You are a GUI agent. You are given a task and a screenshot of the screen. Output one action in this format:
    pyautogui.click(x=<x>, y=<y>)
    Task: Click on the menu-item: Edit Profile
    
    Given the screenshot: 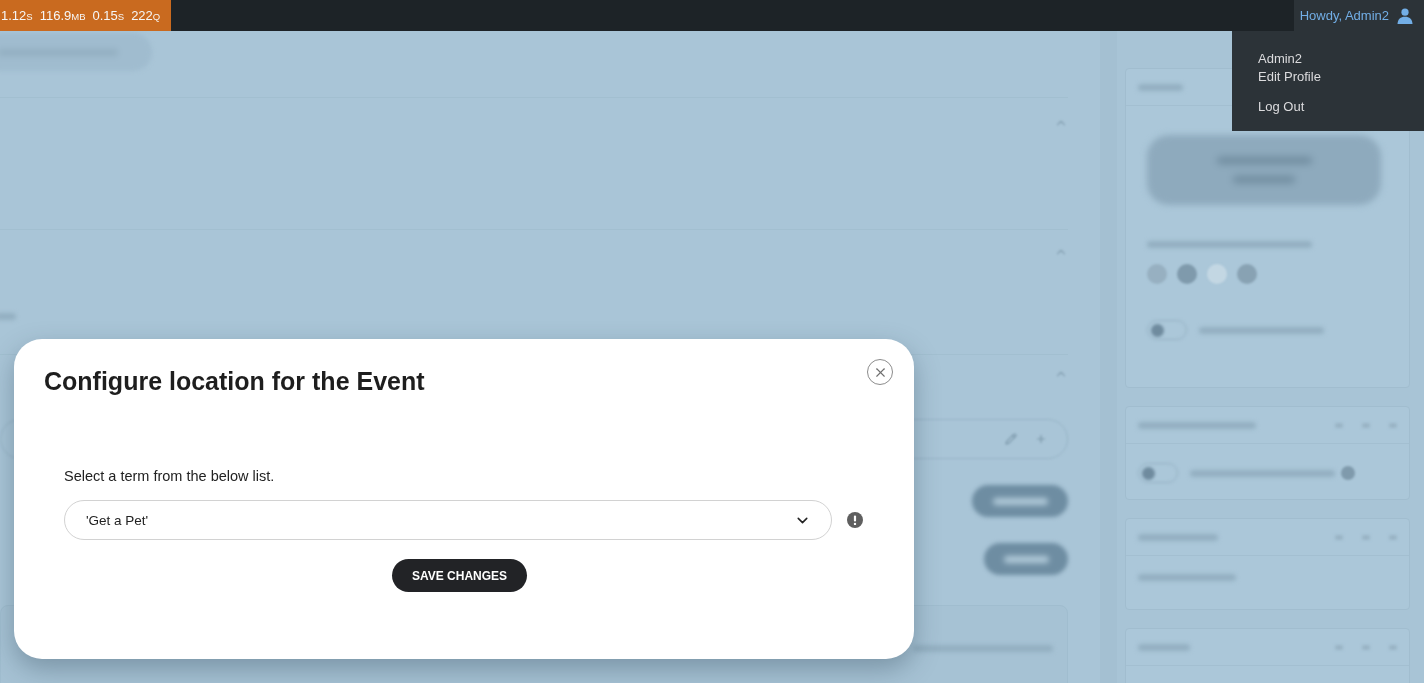 What is the action you would take?
    pyautogui.click(x=1289, y=77)
    